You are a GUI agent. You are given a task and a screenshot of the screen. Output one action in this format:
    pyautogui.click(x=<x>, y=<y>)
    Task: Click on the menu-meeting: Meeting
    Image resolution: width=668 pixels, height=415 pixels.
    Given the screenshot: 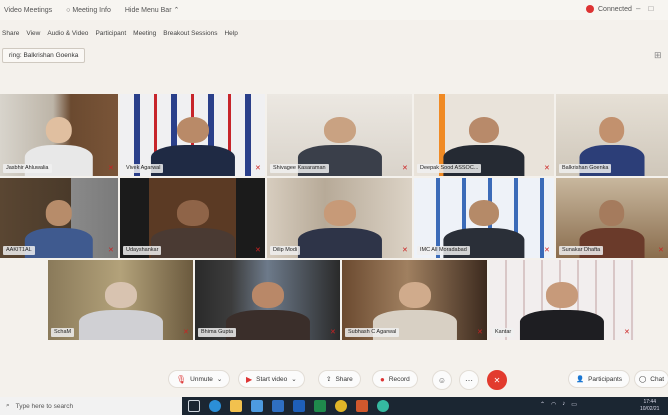 What is the action you would take?
    pyautogui.click(x=144, y=33)
    